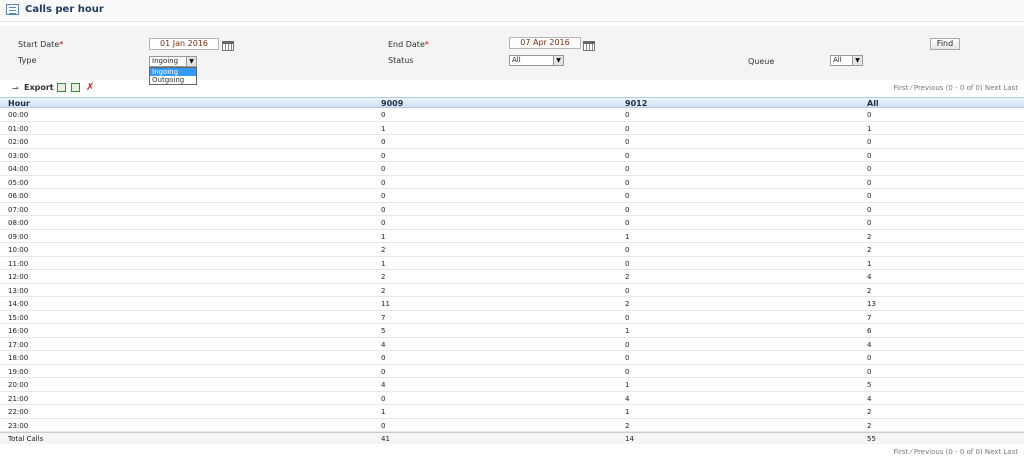 This screenshot has width=1024, height=462. What do you see at coordinates (173, 61) in the screenshot?
I see `type-select: Ingoing ▼` at bounding box center [173, 61].